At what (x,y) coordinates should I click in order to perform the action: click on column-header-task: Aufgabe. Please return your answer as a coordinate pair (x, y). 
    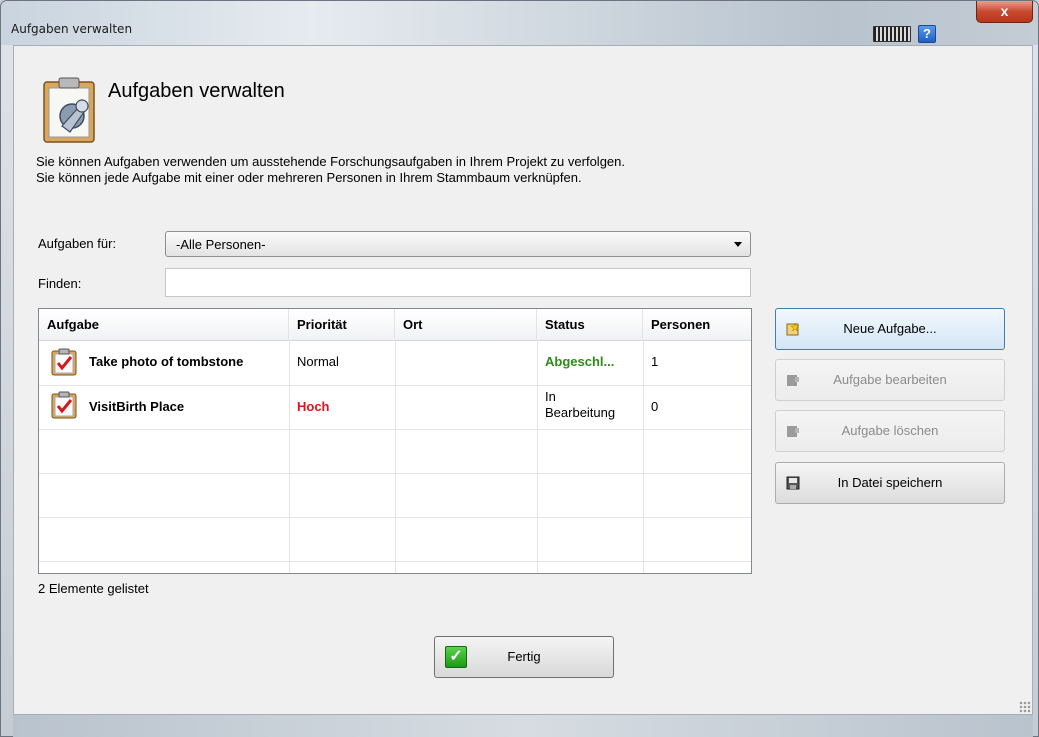
    Looking at the image, I should click on (164, 325).